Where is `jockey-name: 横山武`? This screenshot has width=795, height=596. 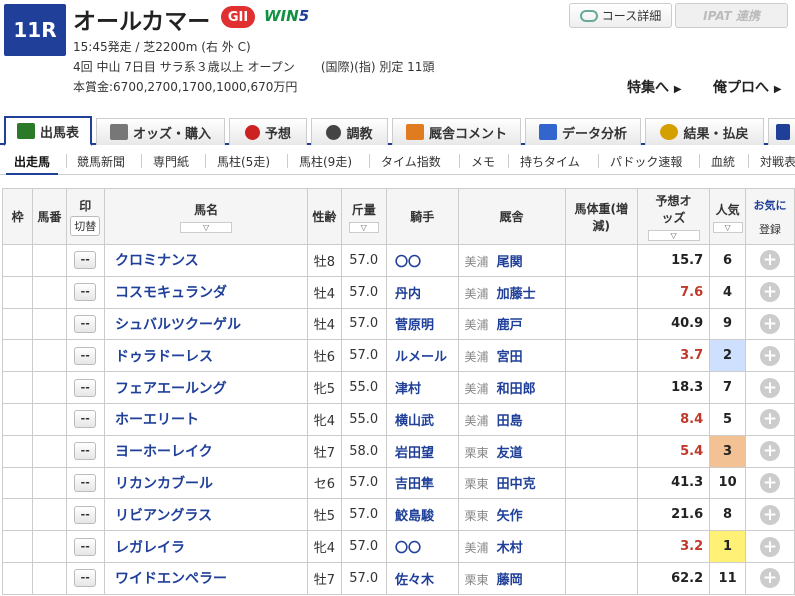
jockey-name: 横山武 is located at coordinates (422, 419).